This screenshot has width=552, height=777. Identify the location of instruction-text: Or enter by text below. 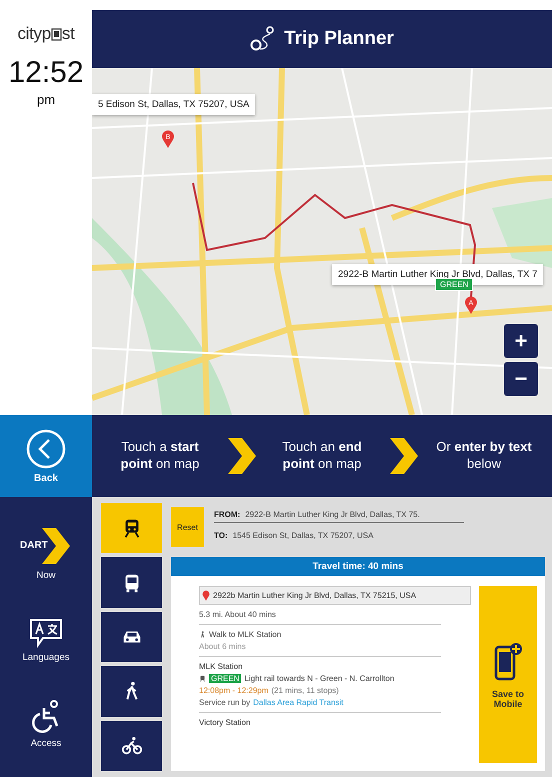
(484, 456).